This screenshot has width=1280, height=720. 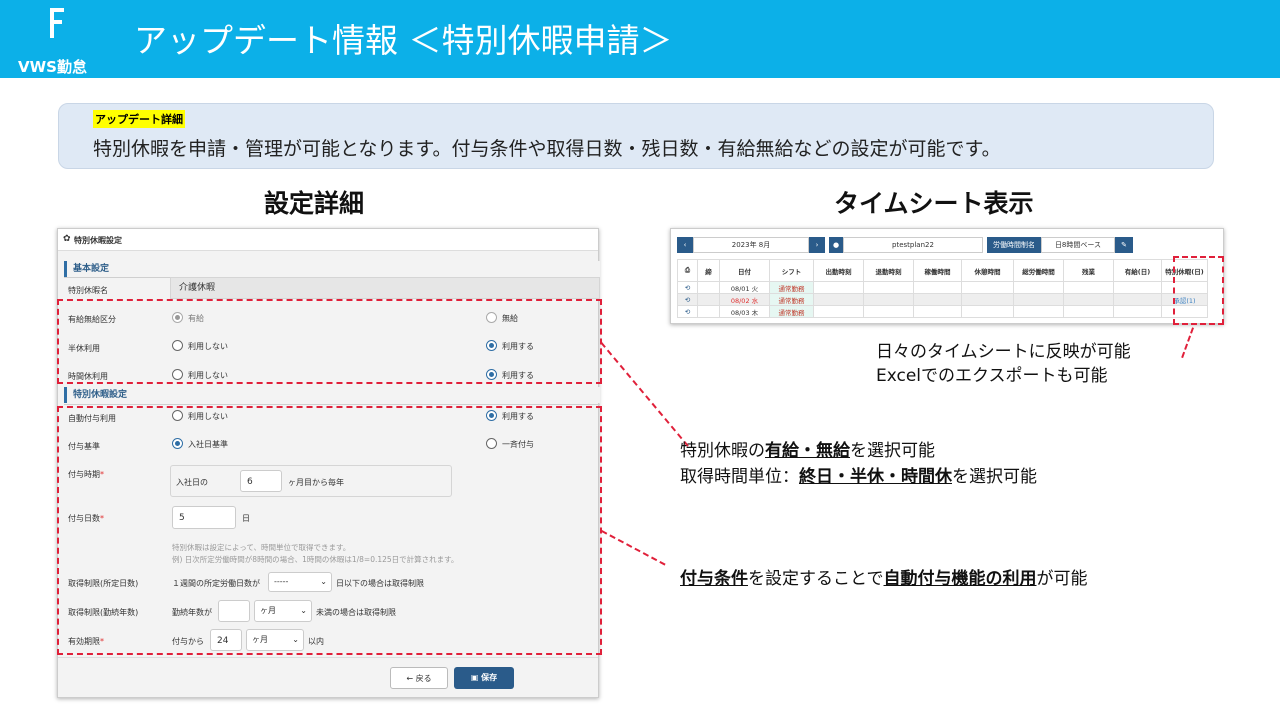 What do you see at coordinates (484, 678) in the screenshot?
I see `save-button: ▣ 保存` at bounding box center [484, 678].